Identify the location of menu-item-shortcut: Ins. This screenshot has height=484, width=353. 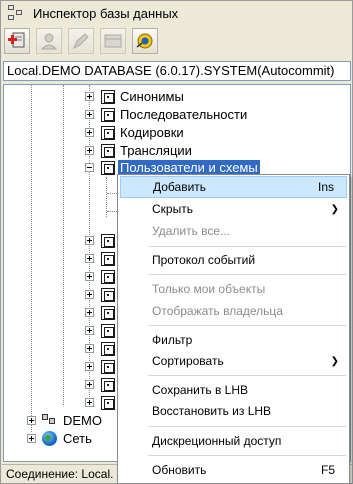
(325, 187).